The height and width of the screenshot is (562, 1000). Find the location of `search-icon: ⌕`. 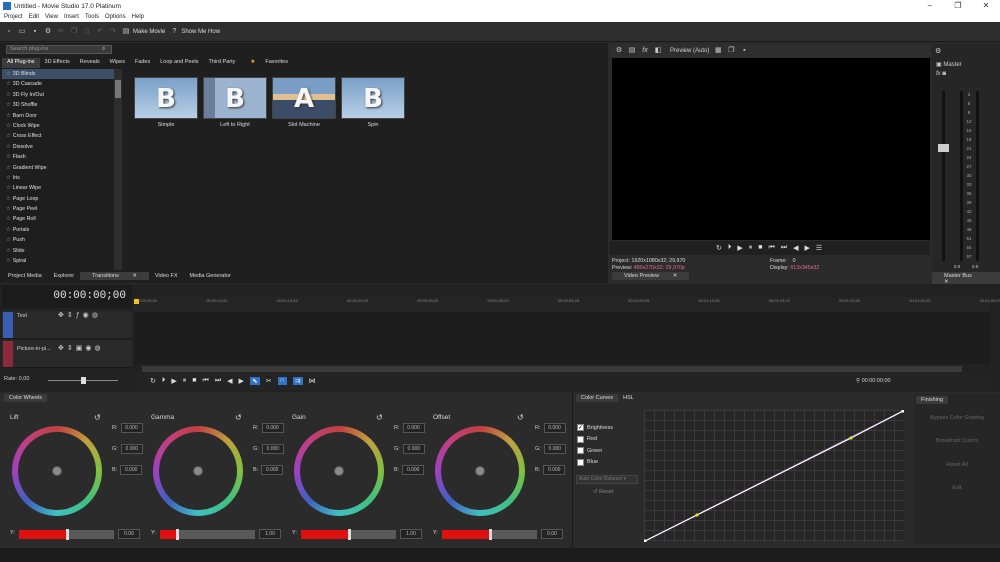

search-icon: ⌕ is located at coordinates (103, 49).